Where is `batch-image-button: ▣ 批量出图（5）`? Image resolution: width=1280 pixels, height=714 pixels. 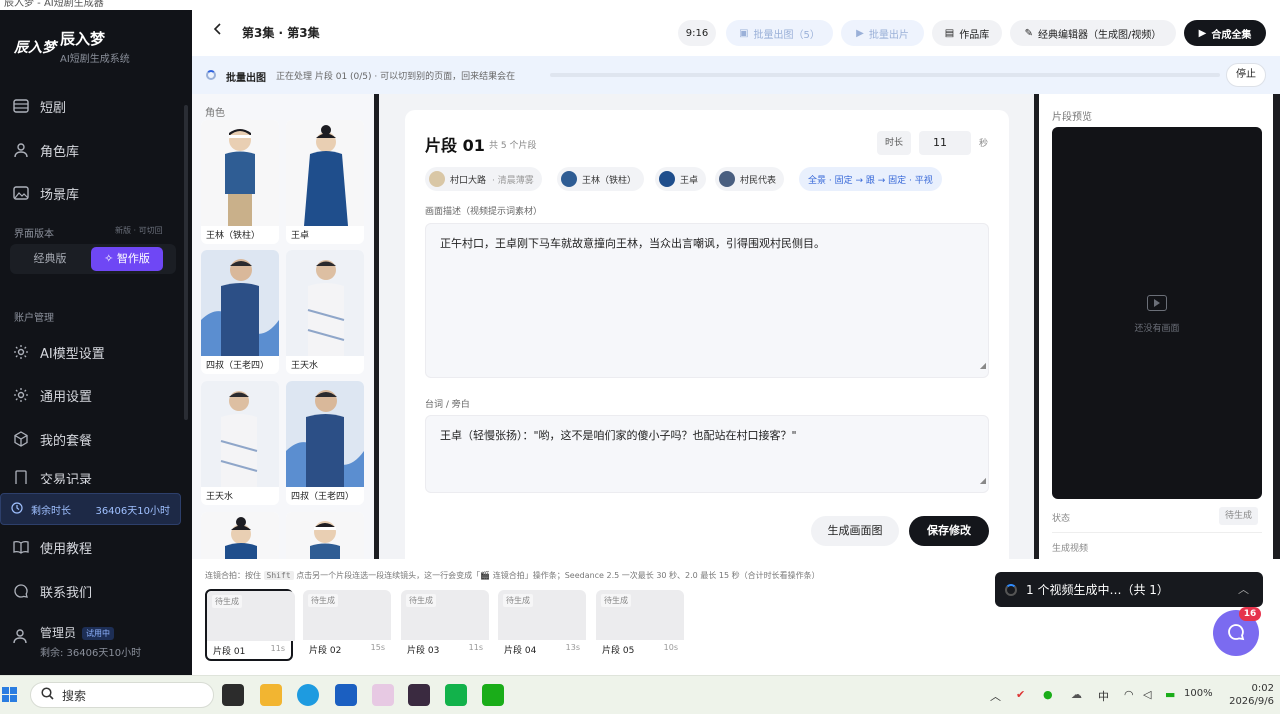 batch-image-button: ▣ 批量出图（5） is located at coordinates (779, 33).